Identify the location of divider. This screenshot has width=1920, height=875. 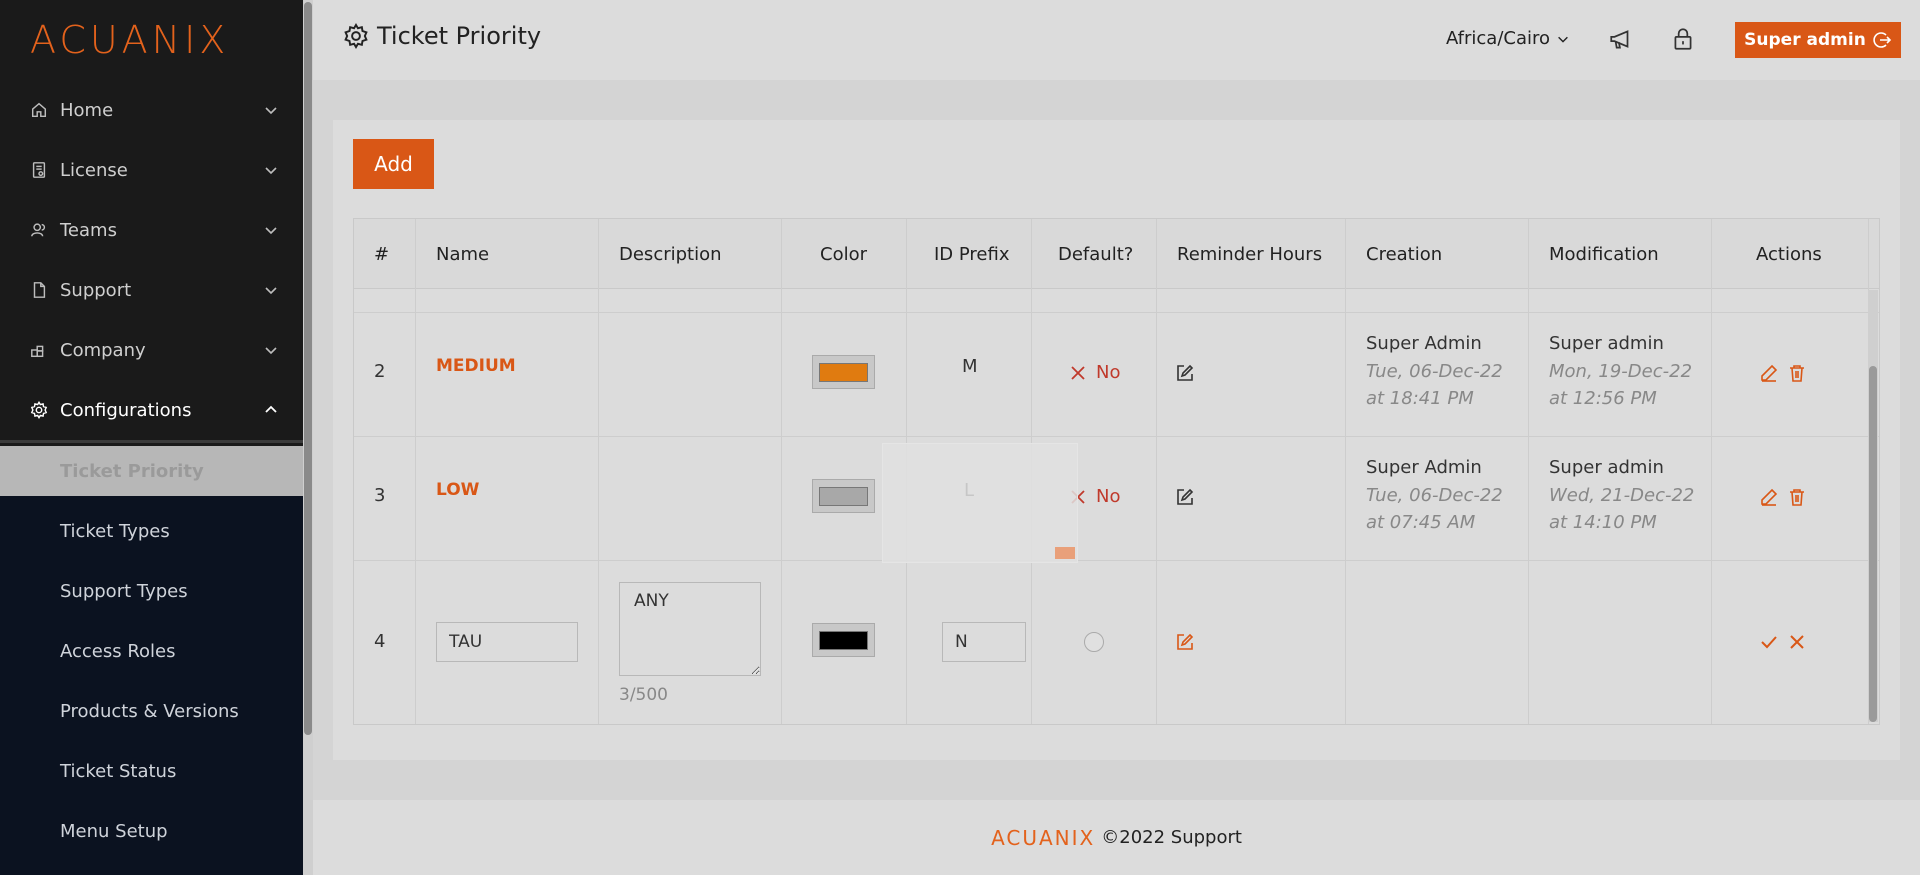
(151, 441).